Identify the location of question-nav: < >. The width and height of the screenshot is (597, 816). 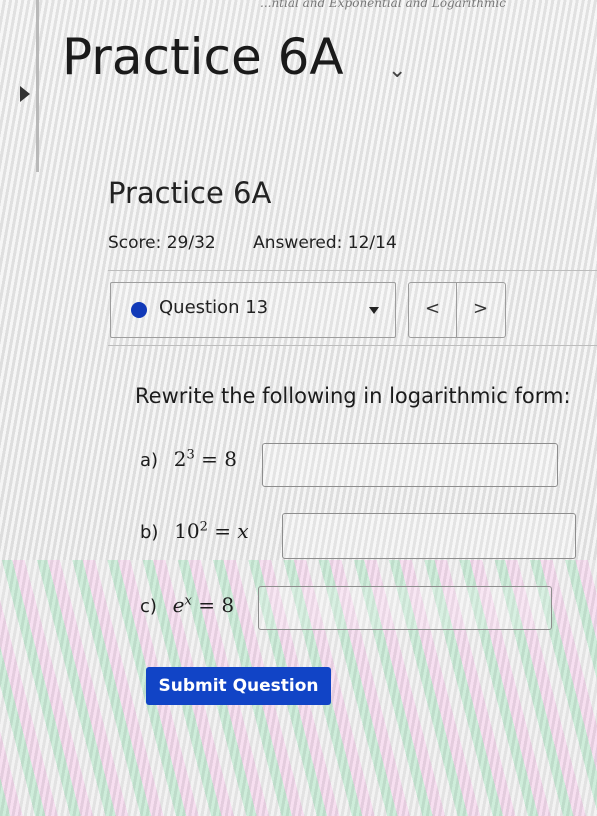
(457, 310).